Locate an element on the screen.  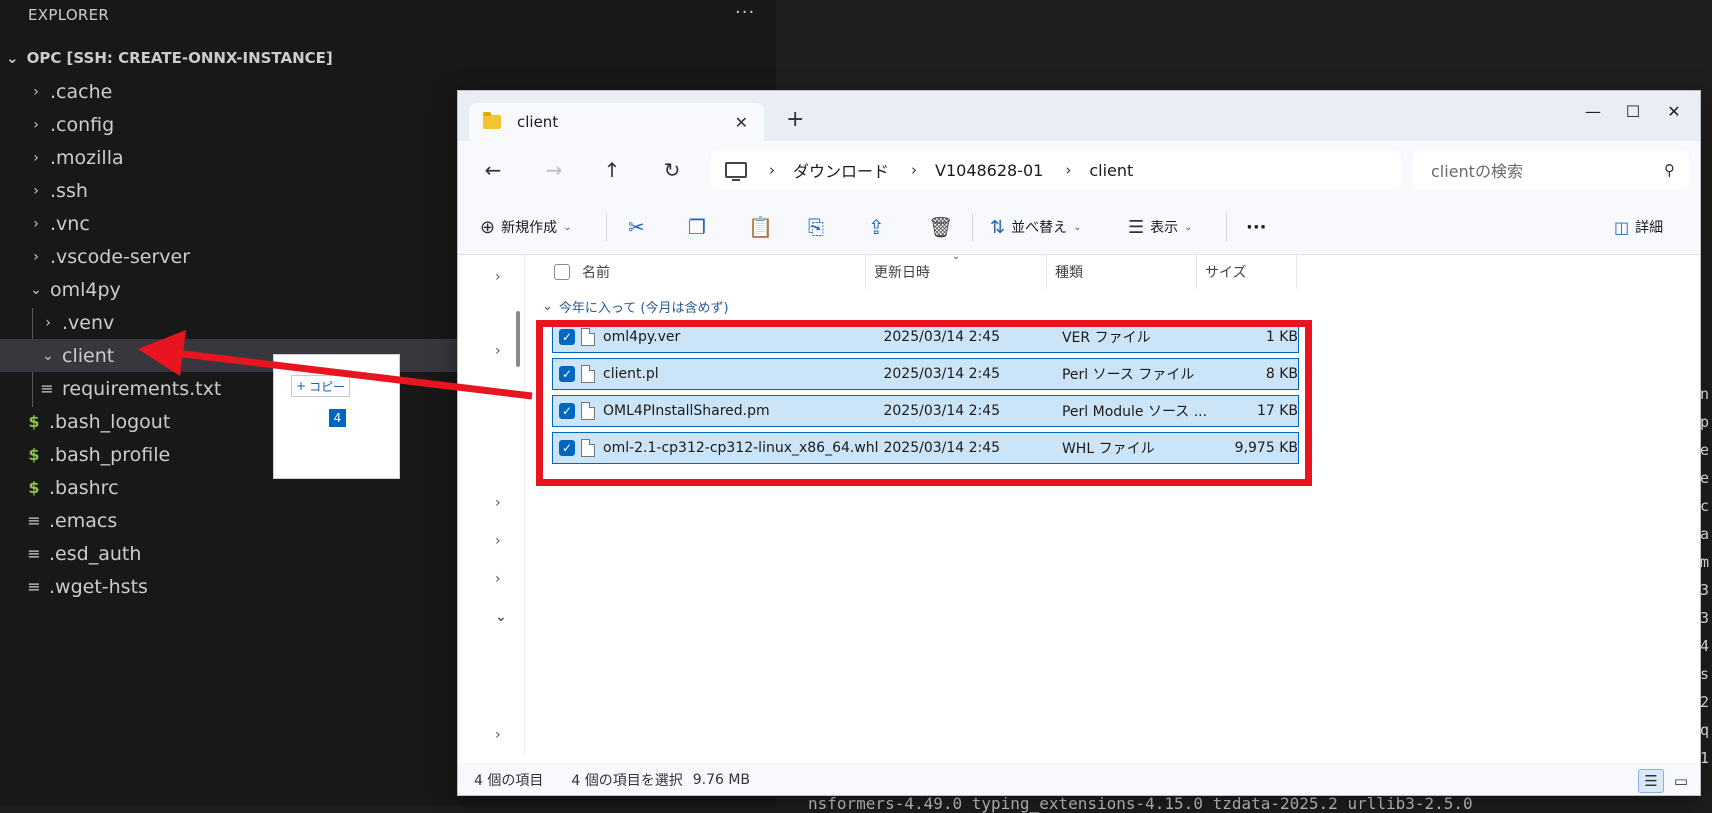
tree-item-label: .vscode-server is located at coordinates (120, 256).